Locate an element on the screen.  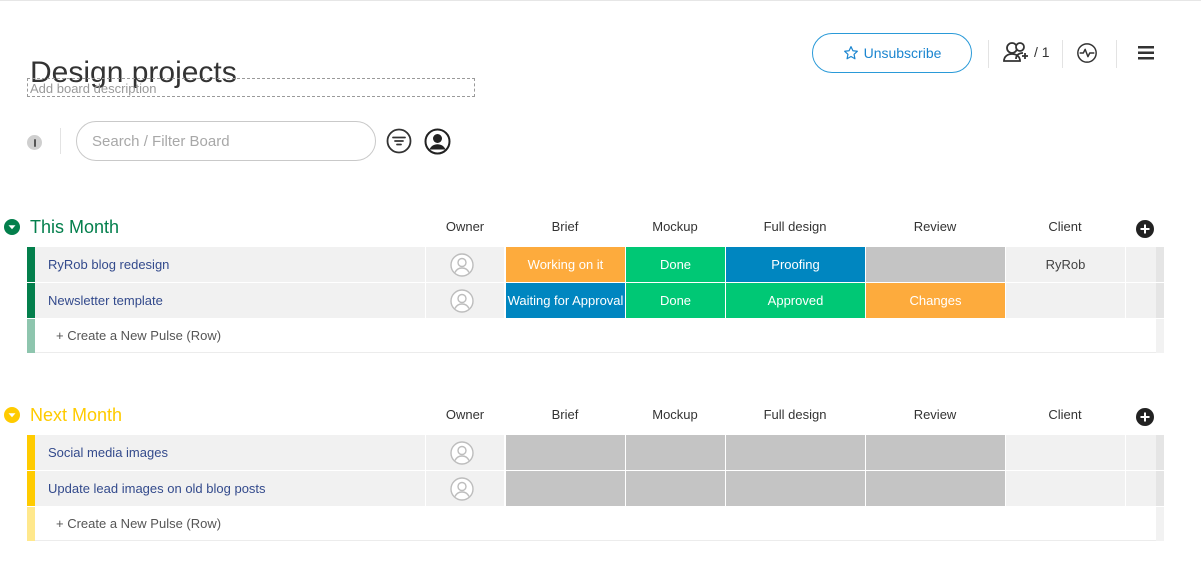
filter-icon is located at coordinates (399, 141).